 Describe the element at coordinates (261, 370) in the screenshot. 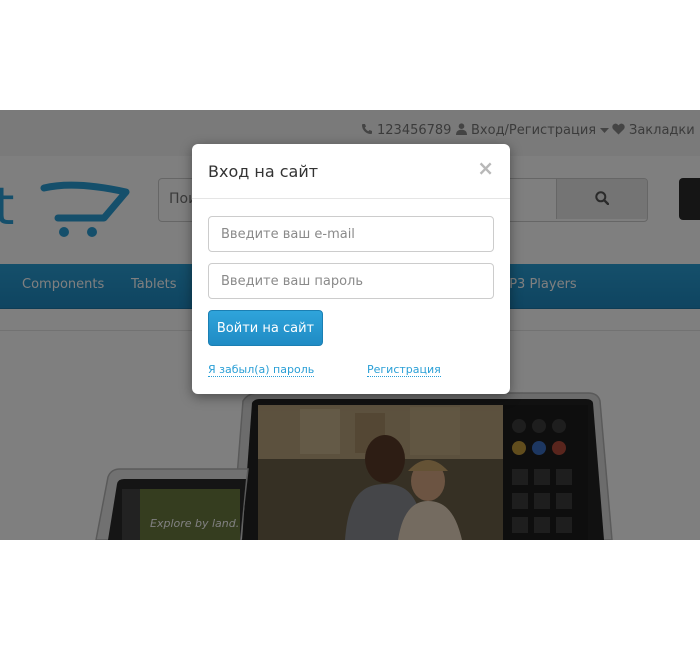

I see `forgot-password-link: Я забыл(а) пароль` at that location.